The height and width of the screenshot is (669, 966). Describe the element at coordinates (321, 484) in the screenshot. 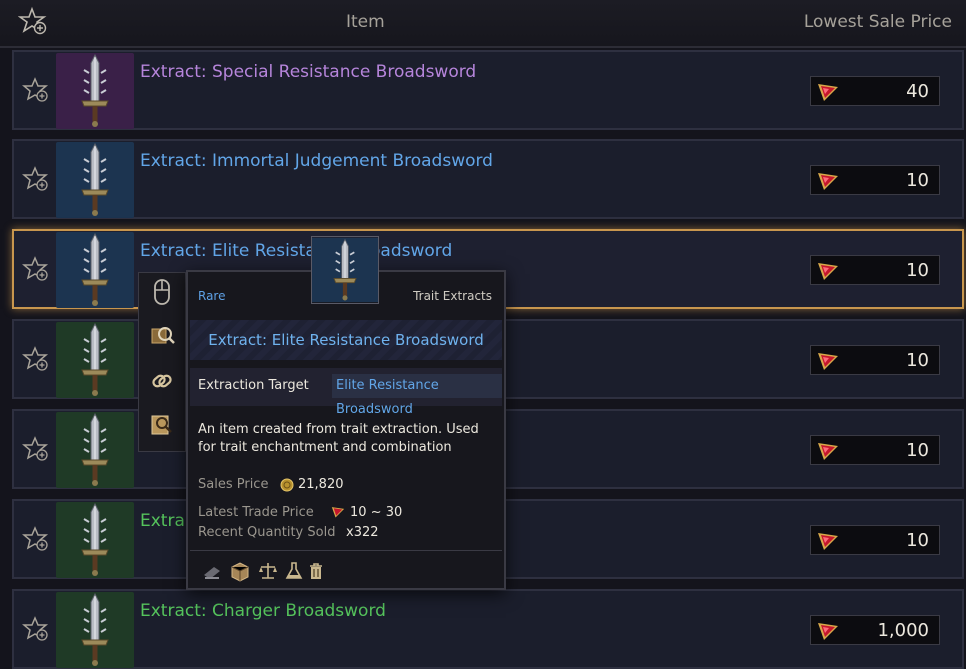

I see `sales-price-value: 21,820` at that location.